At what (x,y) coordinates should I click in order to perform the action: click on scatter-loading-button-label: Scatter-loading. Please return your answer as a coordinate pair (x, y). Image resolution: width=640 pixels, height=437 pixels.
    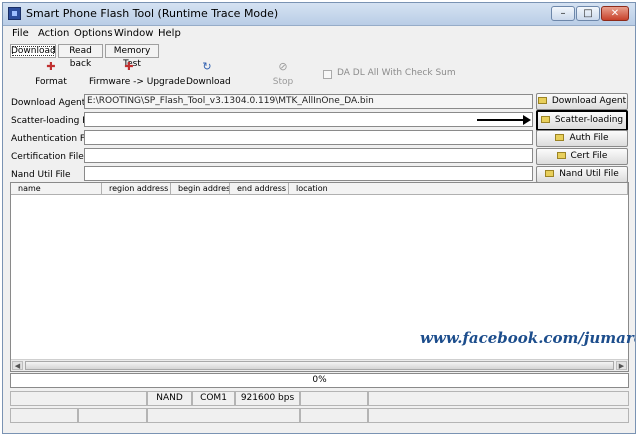
    Looking at the image, I should click on (589, 120).